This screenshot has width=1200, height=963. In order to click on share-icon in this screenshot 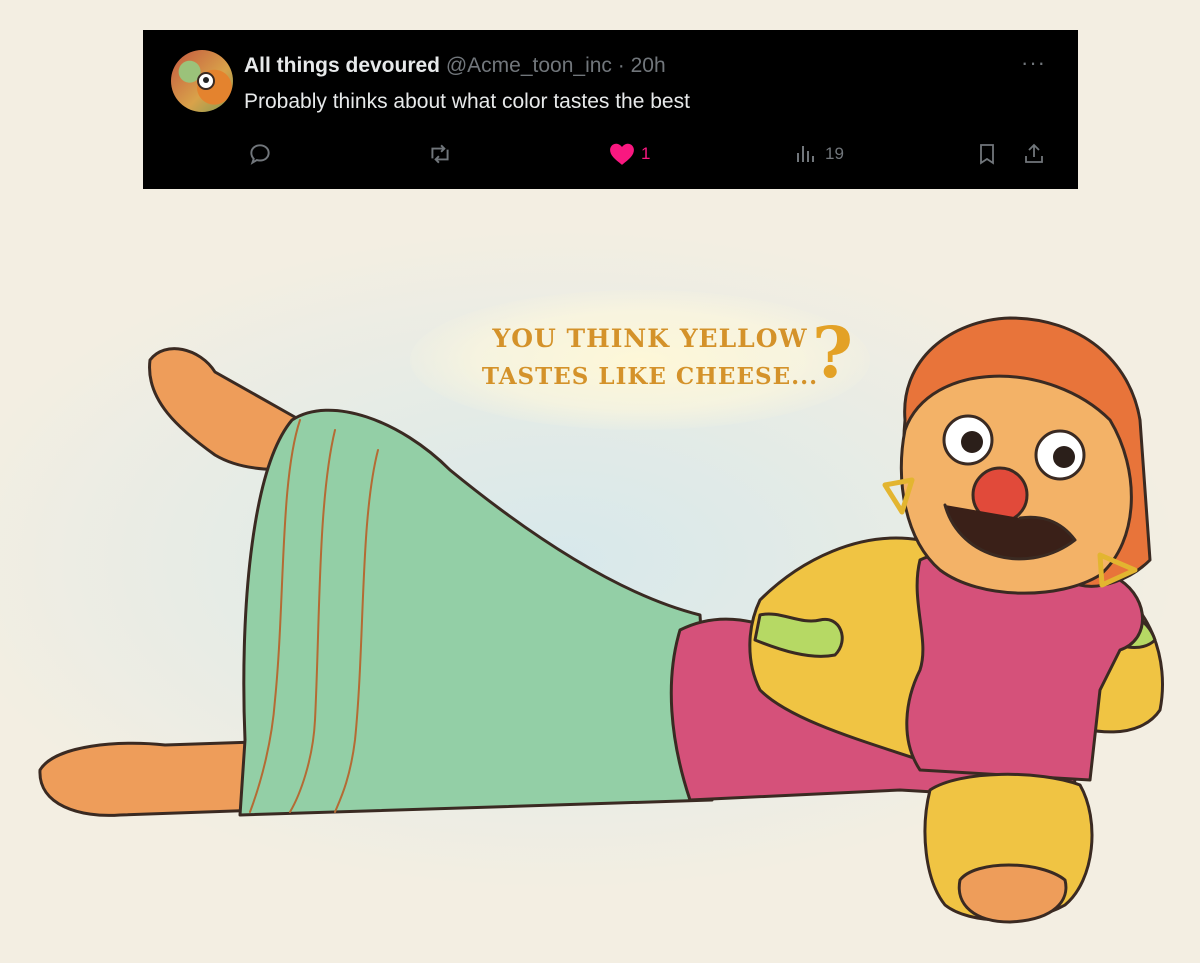, I will do `click(1034, 153)`.